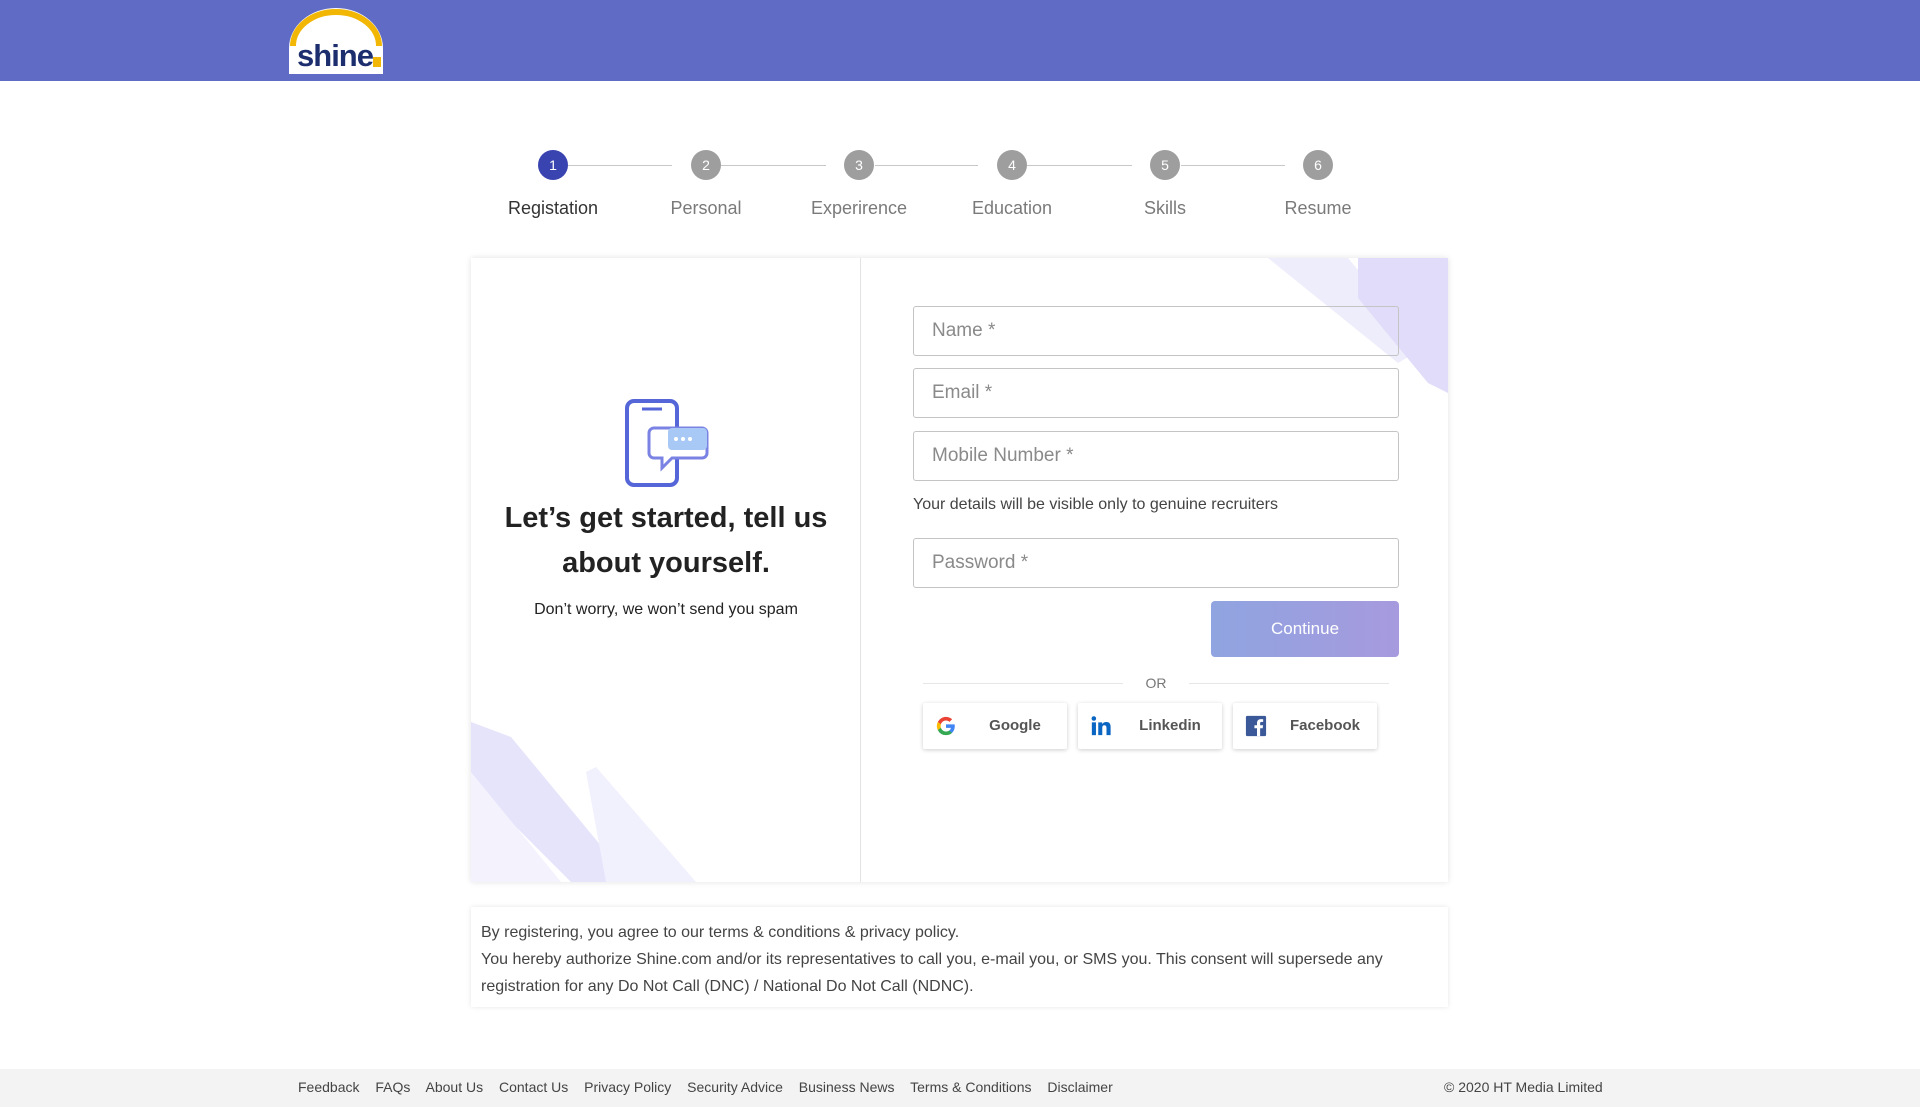 Image resolution: width=1920 pixels, height=1107 pixels. I want to click on footer-link-security-advice: Security Advice, so click(735, 1087).